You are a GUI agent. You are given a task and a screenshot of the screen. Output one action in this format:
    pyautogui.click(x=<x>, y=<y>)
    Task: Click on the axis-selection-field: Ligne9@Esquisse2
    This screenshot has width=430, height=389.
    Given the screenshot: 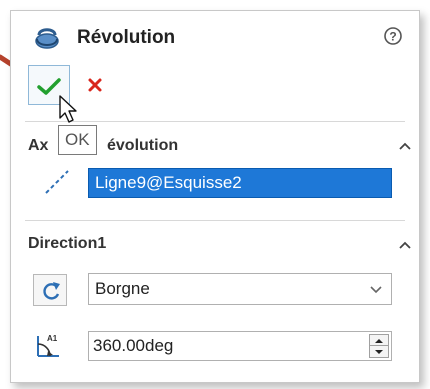 What is the action you would take?
    pyautogui.click(x=240, y=183)
    